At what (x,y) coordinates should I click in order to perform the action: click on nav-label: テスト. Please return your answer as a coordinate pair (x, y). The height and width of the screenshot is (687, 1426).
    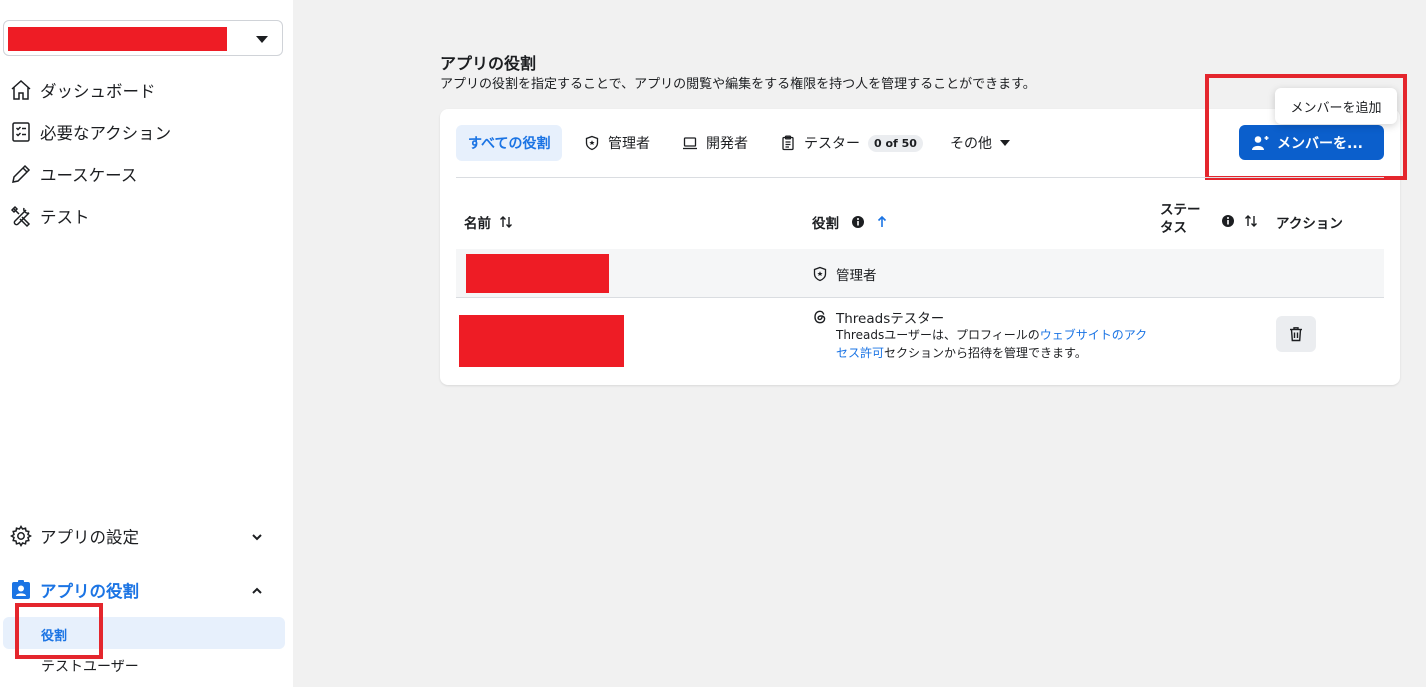
    Looking at the image, I should click on (65, 217).